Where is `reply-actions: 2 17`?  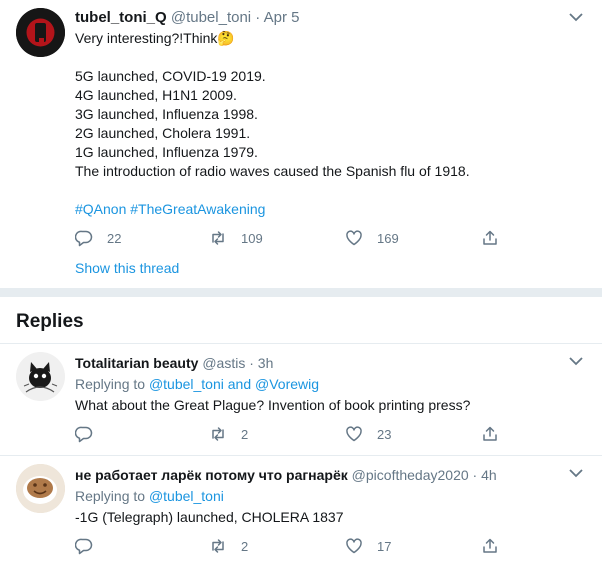
reply-actions: 2 17 is located at coordinates (290, 546).